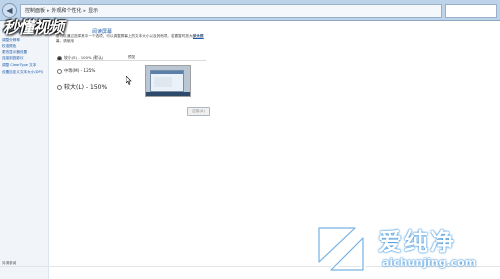  What do you see at coordinates (26, 52) in the screenshot?
I see `sidebar-item-display-settings: 更改显示器设置` at bounding box center [26, 52].